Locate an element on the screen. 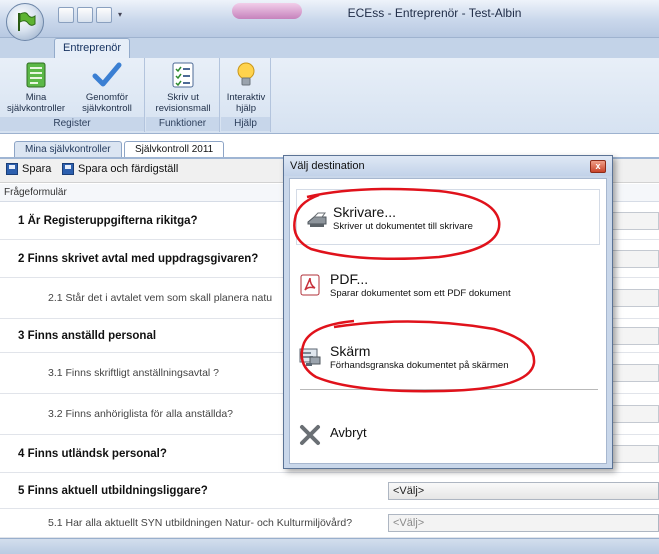 The image size is (659, 554). quick-access-toolbar: ▾ is located at coordinates (91, 15).